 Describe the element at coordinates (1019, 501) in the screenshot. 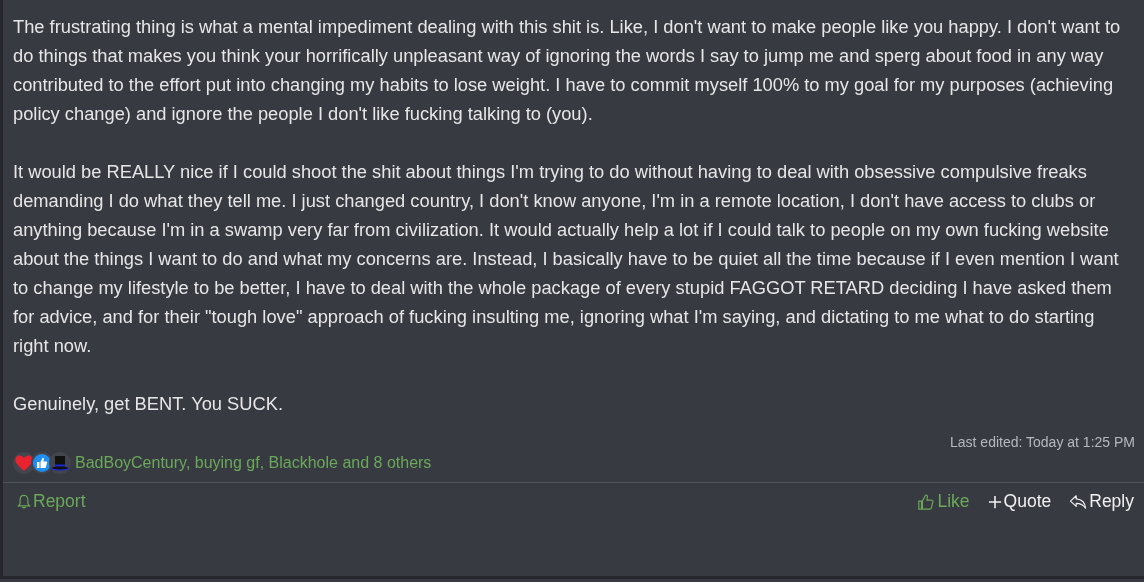

I see `quote-link: Quote` at that location.